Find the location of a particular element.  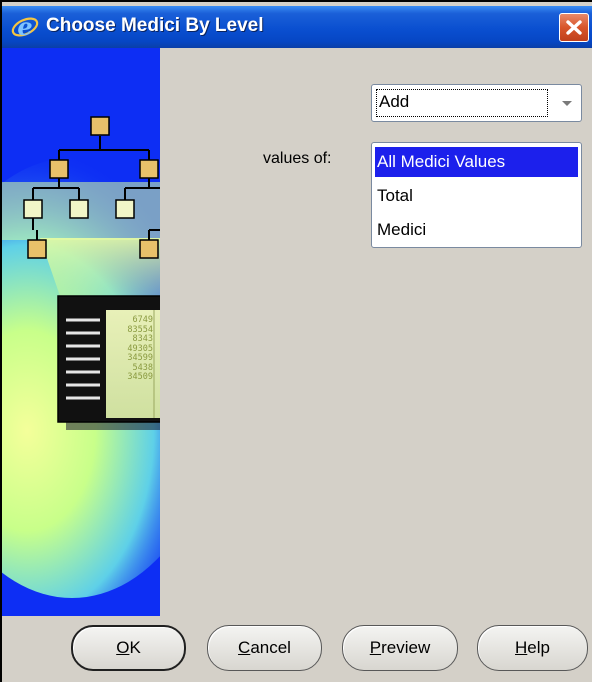

list-item-medici: Medici is located at coordinates (476, 230).